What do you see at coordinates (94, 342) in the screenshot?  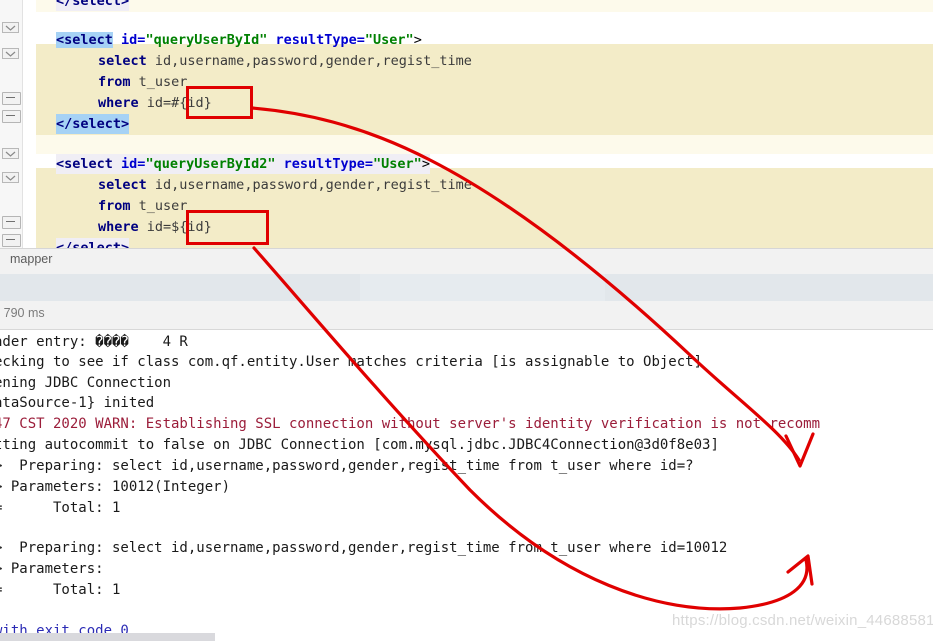 I see `console-line: ader entry: ���� 4 R` at bounding box center [94, 342].